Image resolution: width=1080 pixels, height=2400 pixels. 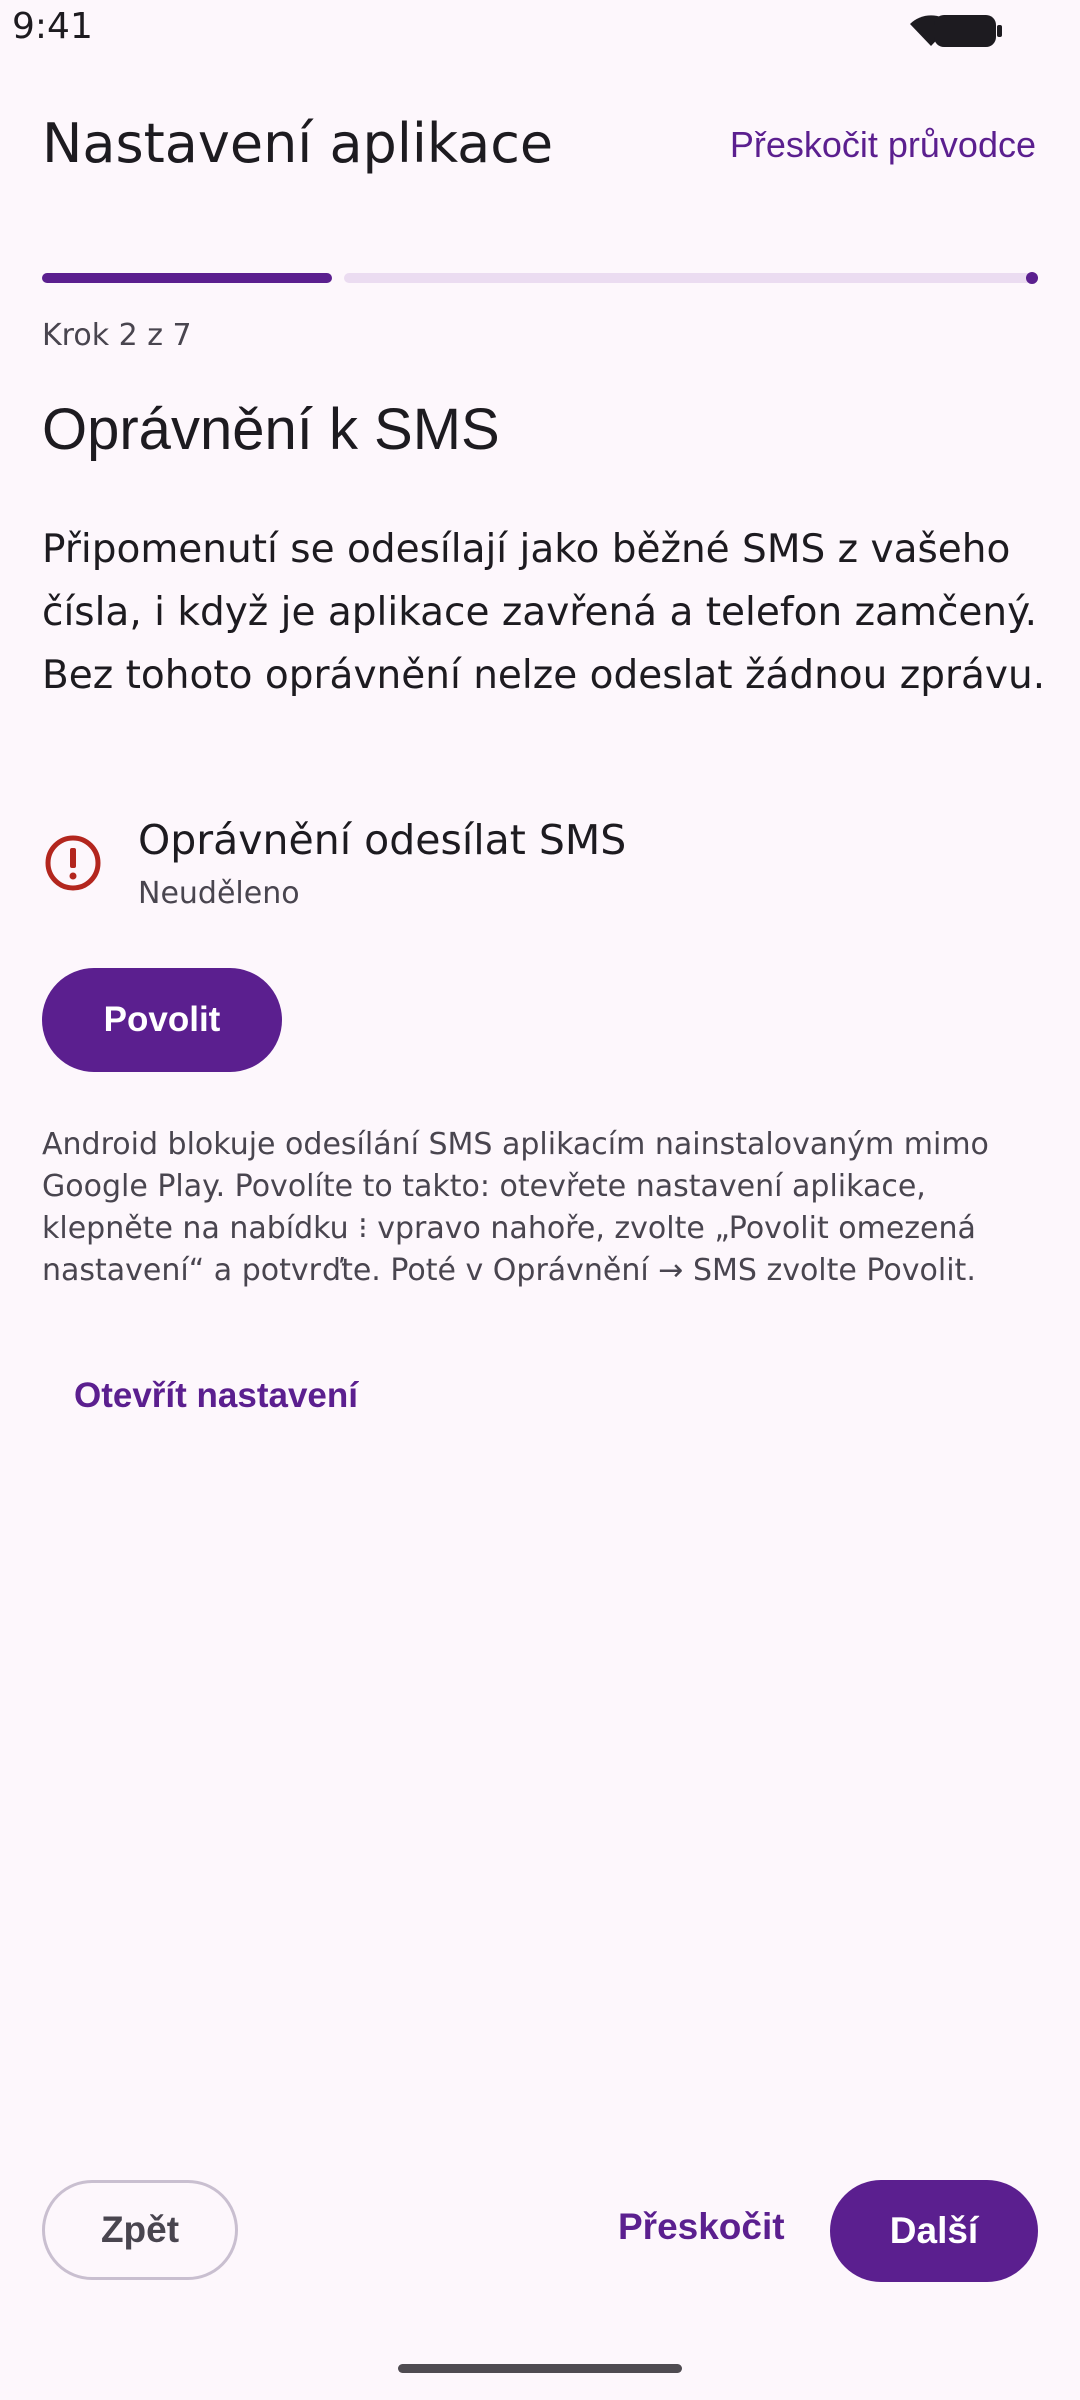 I want to click on back-button: Zpět, so click(x=140, y=2230).